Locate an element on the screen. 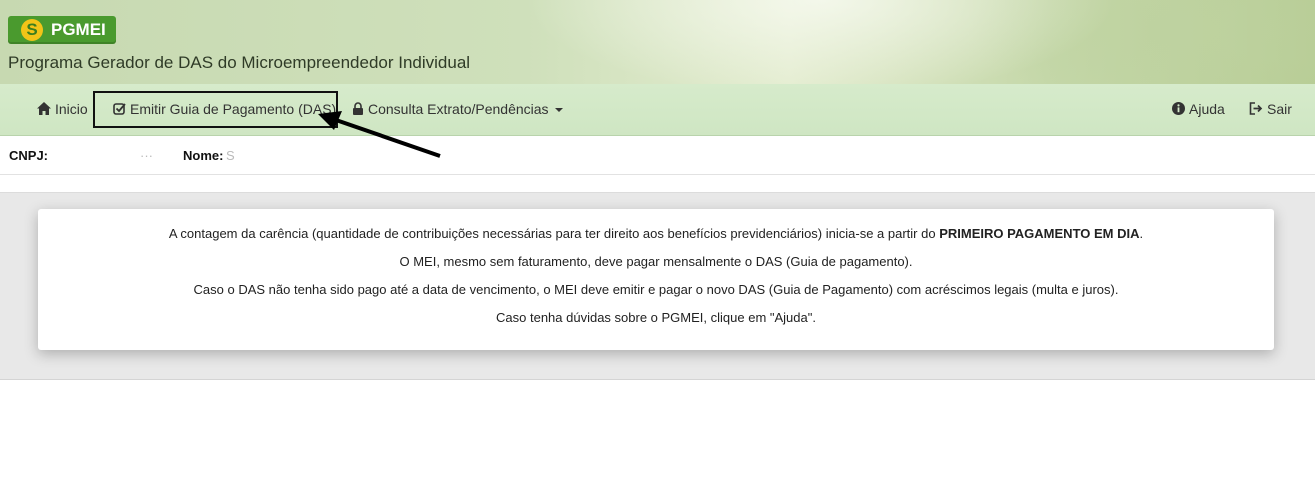  cnpj-label: CNPJ: is located at coordinates (29, 155).